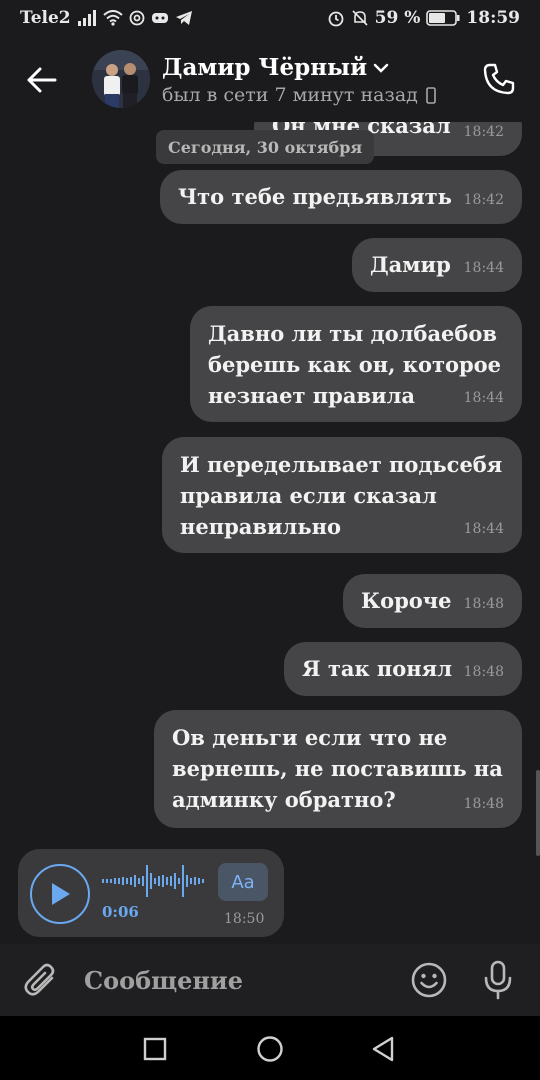 The image size is (540, 1080). I want to click on last-seen-text: был в сети 7 минут назад, so click(290, 95).